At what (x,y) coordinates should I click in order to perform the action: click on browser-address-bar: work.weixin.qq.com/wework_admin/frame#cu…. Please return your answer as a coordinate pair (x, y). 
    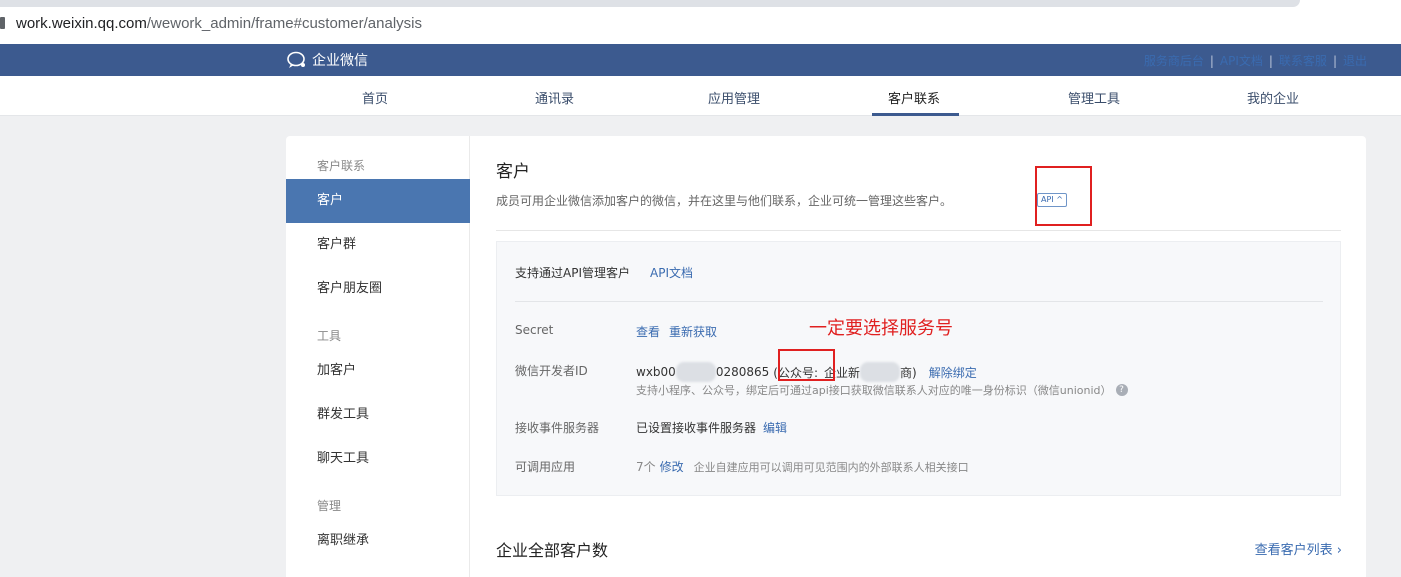
    Looking at the image, I should click on (700, 22).